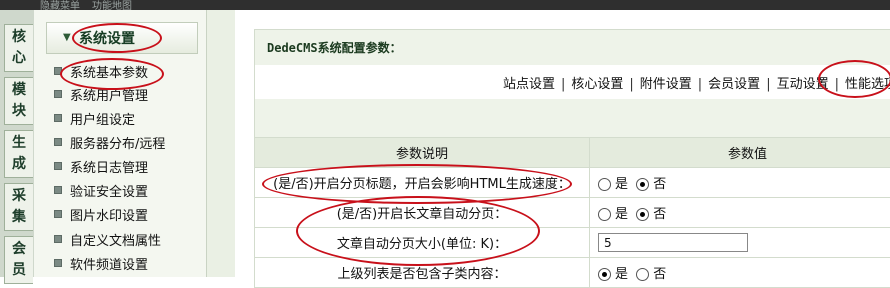 This screenshot has width=890, height=288. I want to click on menu-section-title: 系统设置, so click(107, 38).